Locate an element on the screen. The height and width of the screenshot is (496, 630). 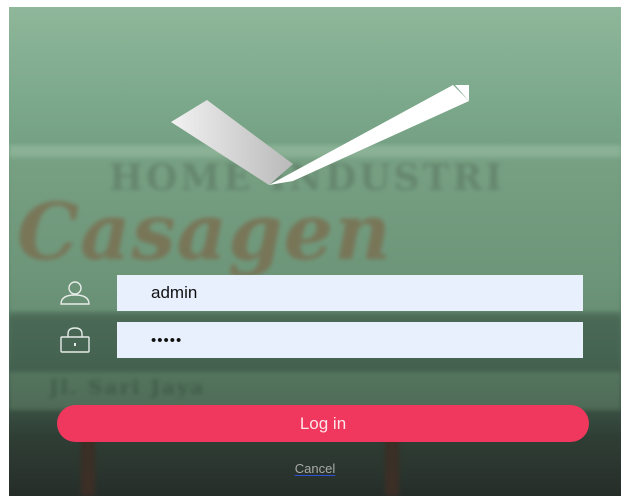
background-sign-line-2: Casagen is located at coordinates (204, 232).